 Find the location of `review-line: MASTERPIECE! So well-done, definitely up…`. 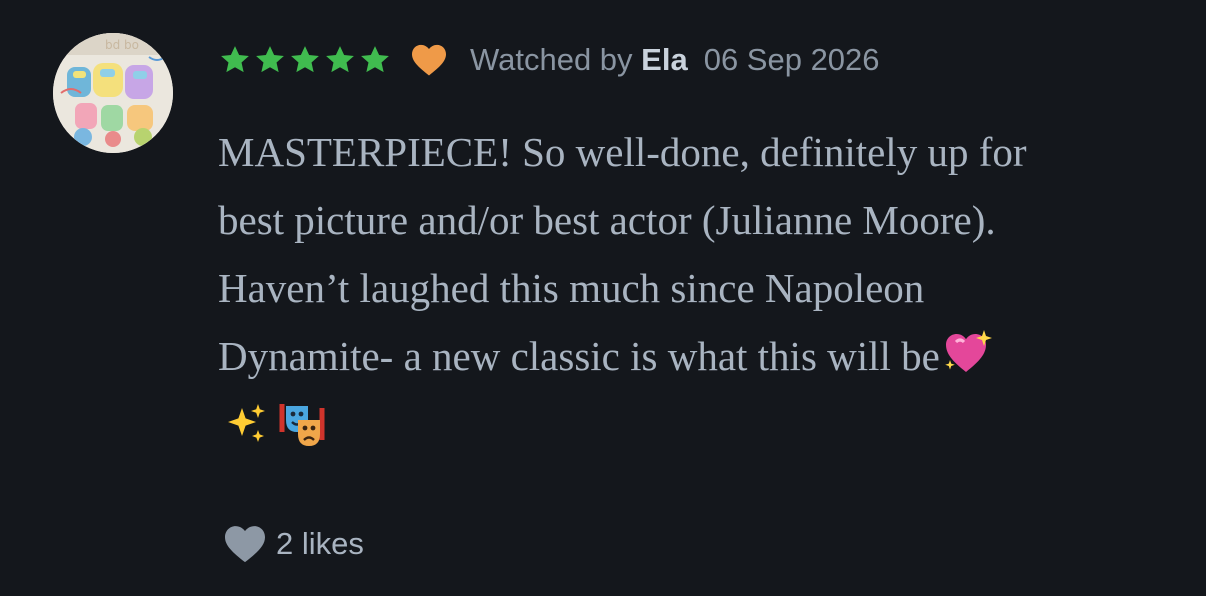

review-line: MASTERPIECE! So well-done, definitely up… is located at coordinates (622, 152).